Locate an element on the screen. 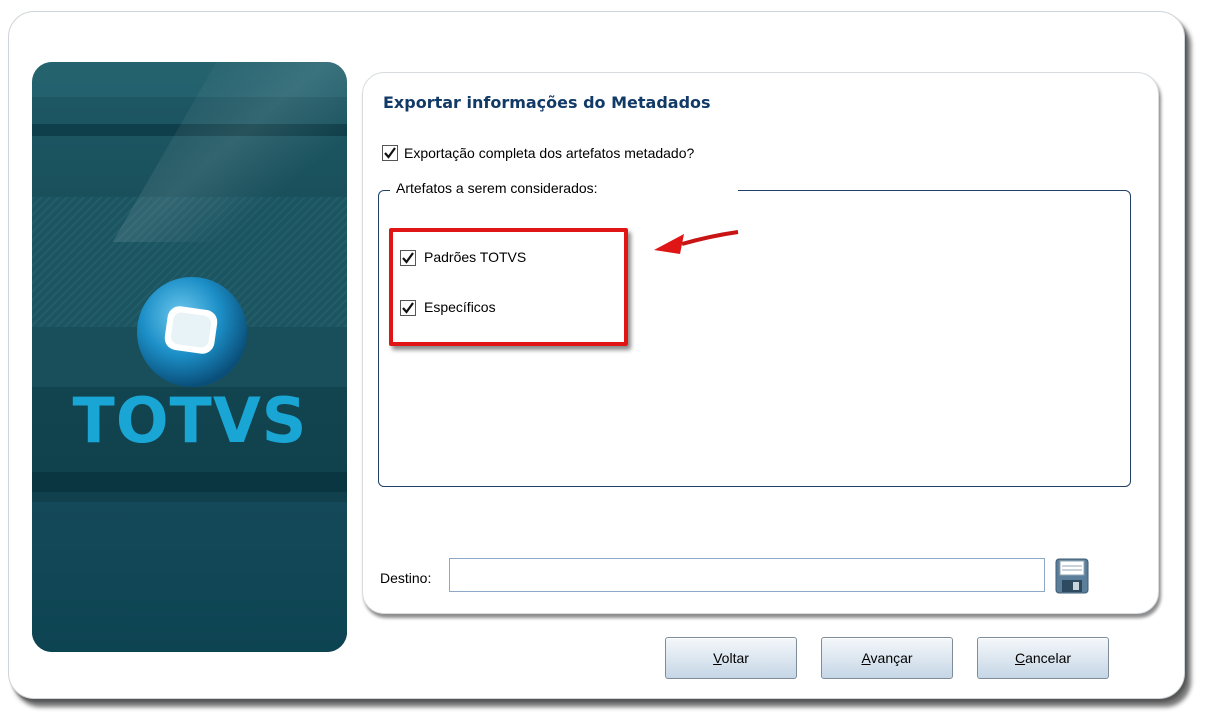 This screenshot has height=717, width=1205. back-mnemonic: V is located at coordinates (717, 658).